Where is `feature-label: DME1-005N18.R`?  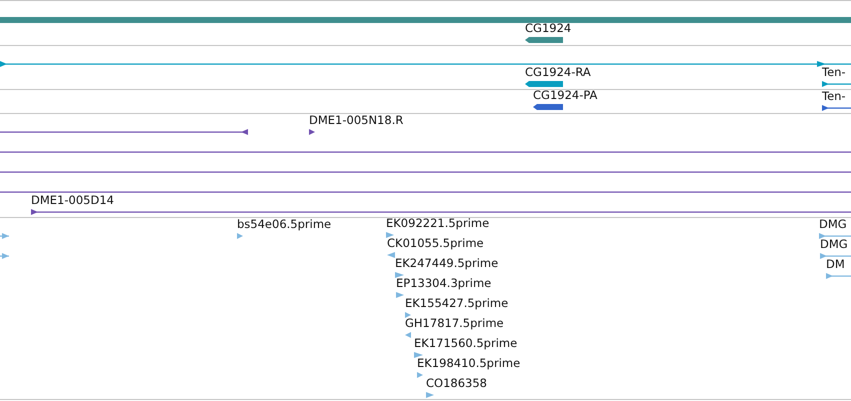 feature-label: DME1-005N18.R is located at coordinates (356, 120).